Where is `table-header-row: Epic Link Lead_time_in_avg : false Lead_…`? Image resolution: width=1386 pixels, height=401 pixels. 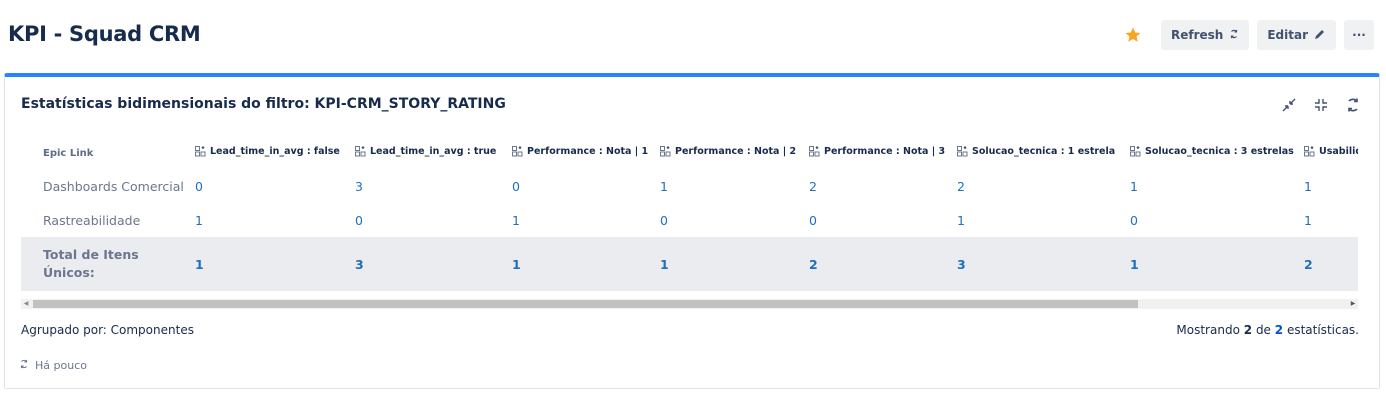
table-header-row: Epic Link Lead_time_in_avg : false Lead_… is located at coordinates (689, 153).